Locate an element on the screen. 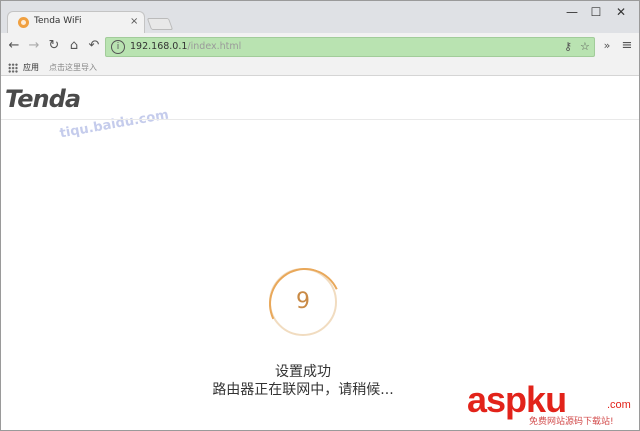 The width and height of the screenshot is (640, 431). maximize-button: ☐ is located at coordinates (596, 13).